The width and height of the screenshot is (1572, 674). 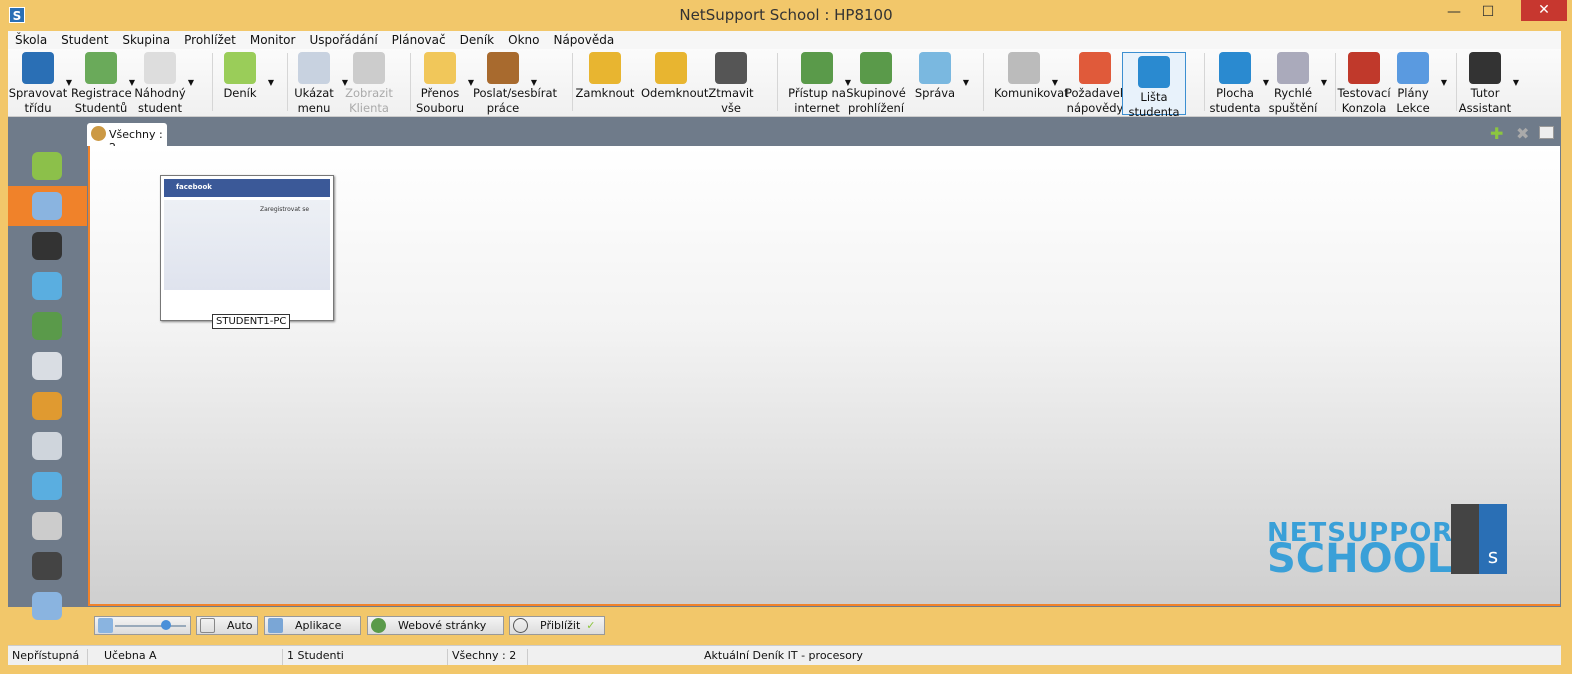 What do you see at coordinates (1030, 82) in the screenshot?
I see `toolbar-button-chat: Komunikovat ▼` at bounding box center [1030, 82].